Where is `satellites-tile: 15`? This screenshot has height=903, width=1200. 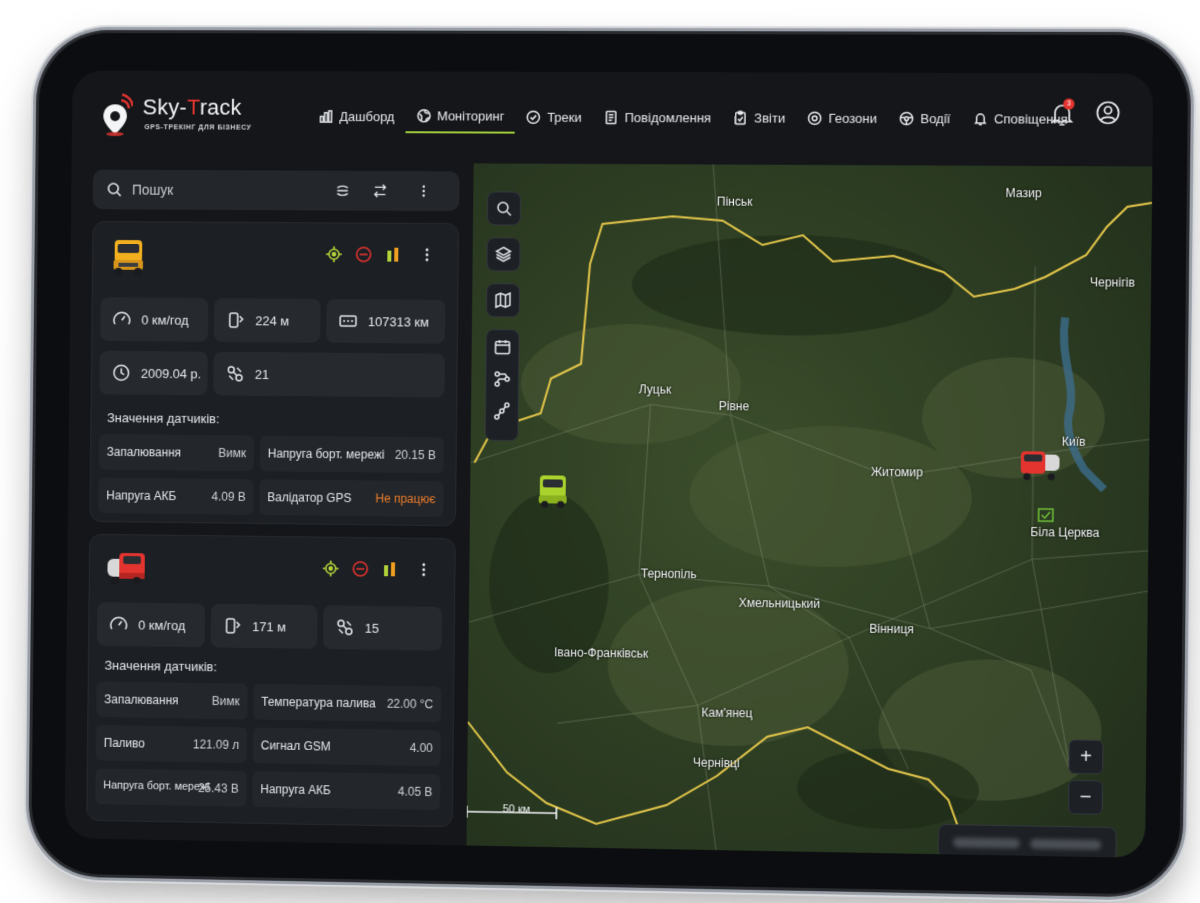 satellites-tile: 15 is located at coordinates (382, 628).